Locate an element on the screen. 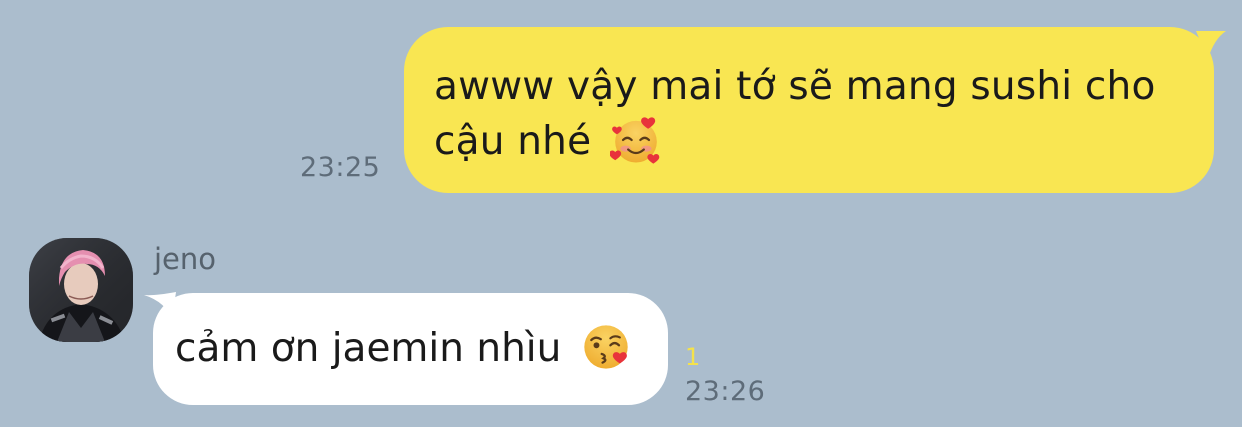 The width and height of the screenshot is (1242, 427). sender-name: jeno is located at coordinates (185, 259).